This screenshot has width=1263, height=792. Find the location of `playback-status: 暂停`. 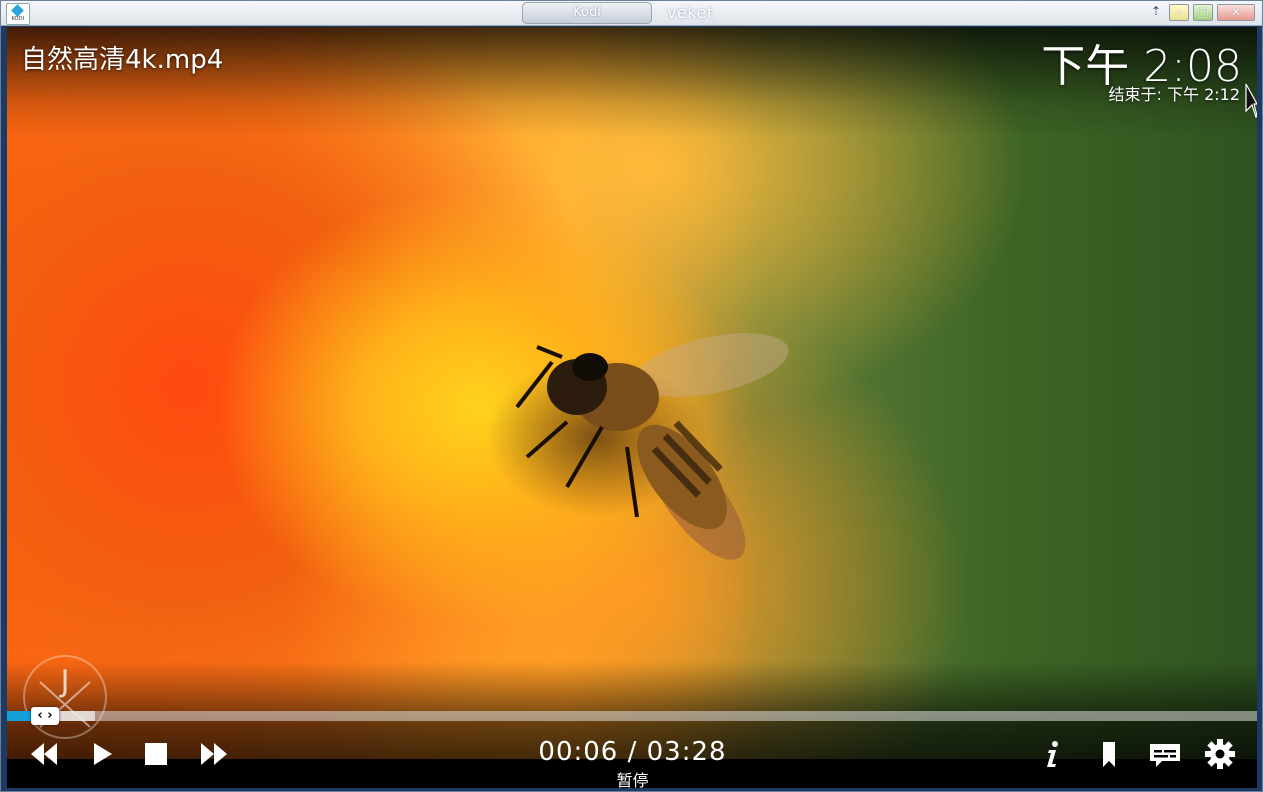

playback-status: 暂停 is located at coordinates (632, 780).